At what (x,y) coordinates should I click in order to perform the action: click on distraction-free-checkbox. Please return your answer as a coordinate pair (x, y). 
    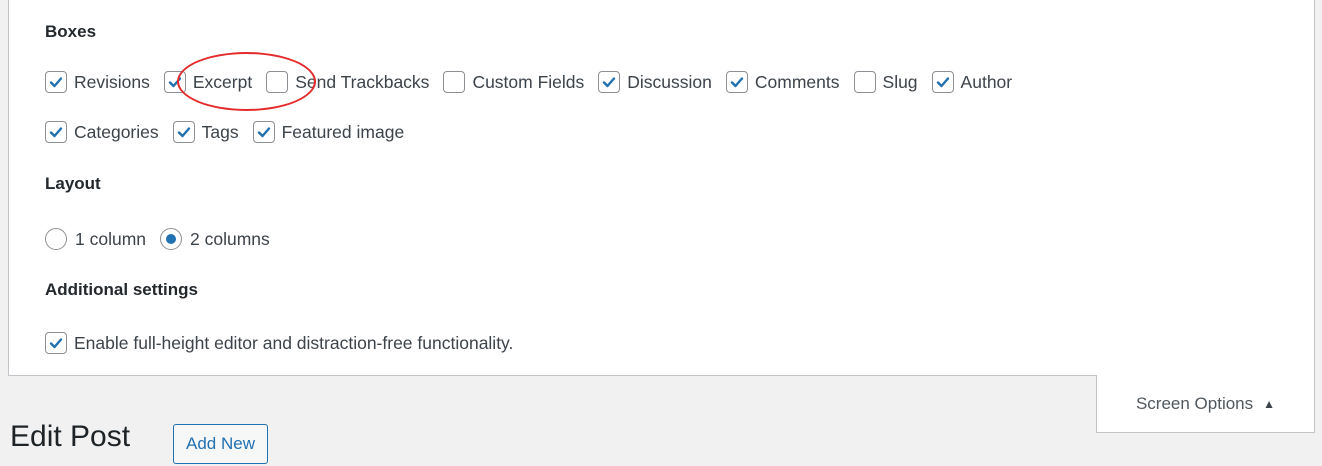
    Looking at the image, I should click on (56, 343).